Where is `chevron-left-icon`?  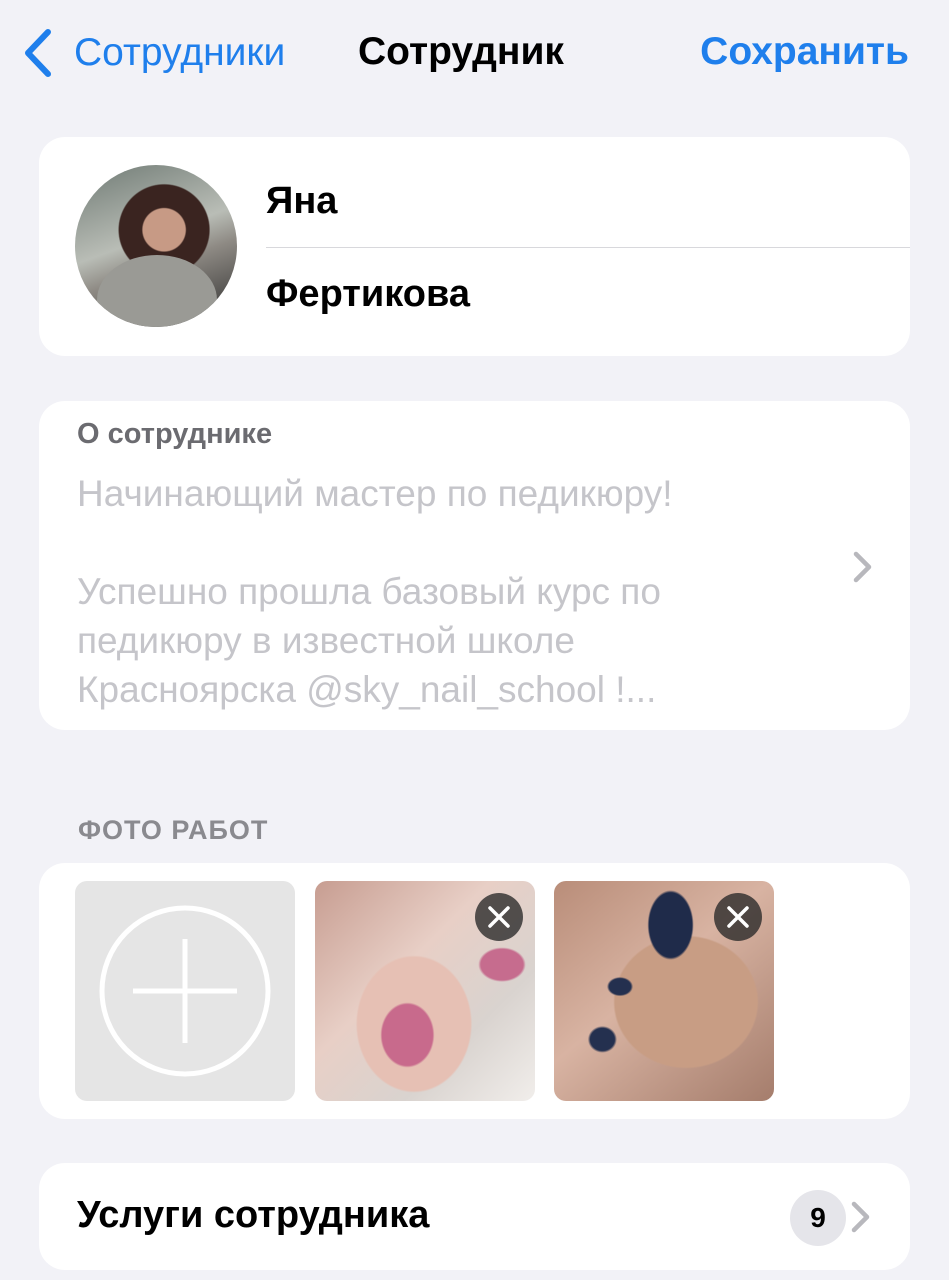
chevron-left-icon is located at coordinates (38, 53).